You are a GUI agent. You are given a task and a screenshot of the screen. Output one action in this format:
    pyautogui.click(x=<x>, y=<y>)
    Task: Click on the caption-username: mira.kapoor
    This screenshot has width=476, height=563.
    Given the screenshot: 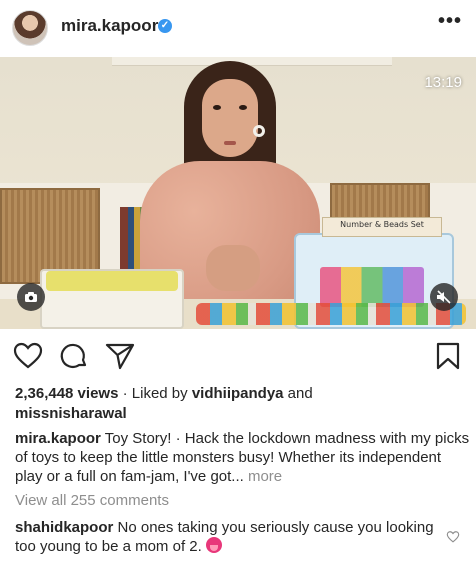 What is the action you would take?
    pyautogui.click(x=58, y=438)
    